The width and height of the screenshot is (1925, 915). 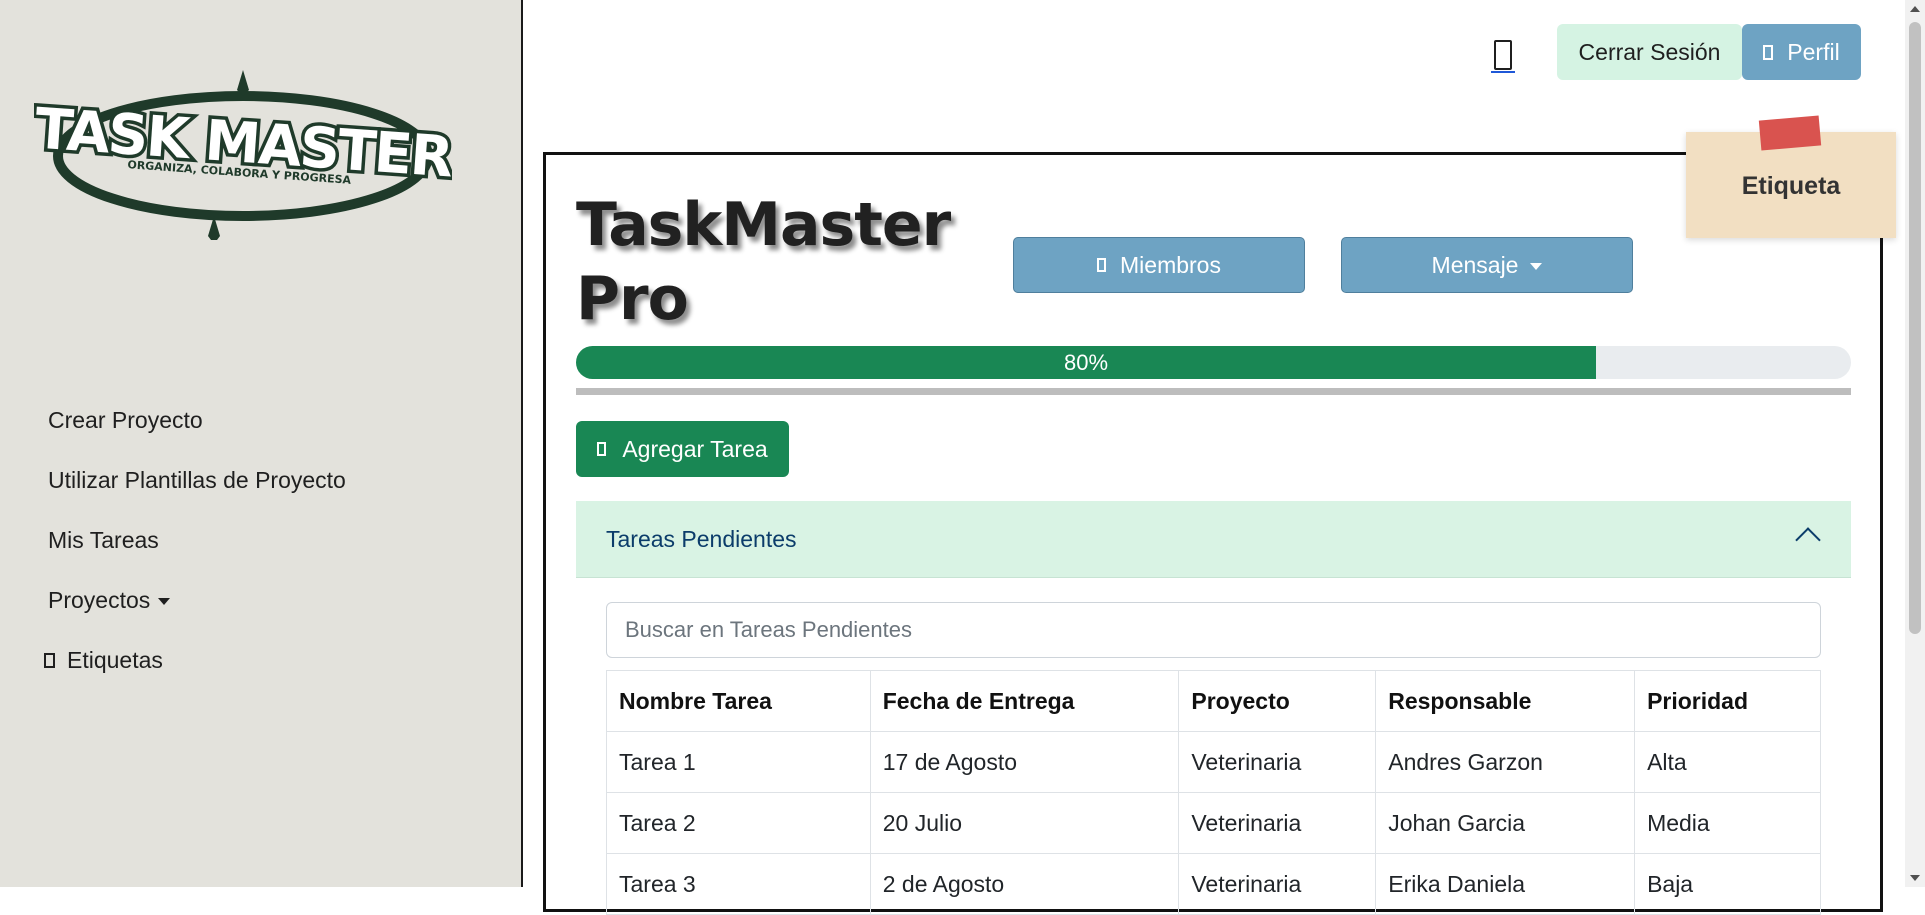 What do you see at coordinates (1277, 701) in the screenshot?
I see `column-header: Proyecto` at bounding box center [1277, 701].